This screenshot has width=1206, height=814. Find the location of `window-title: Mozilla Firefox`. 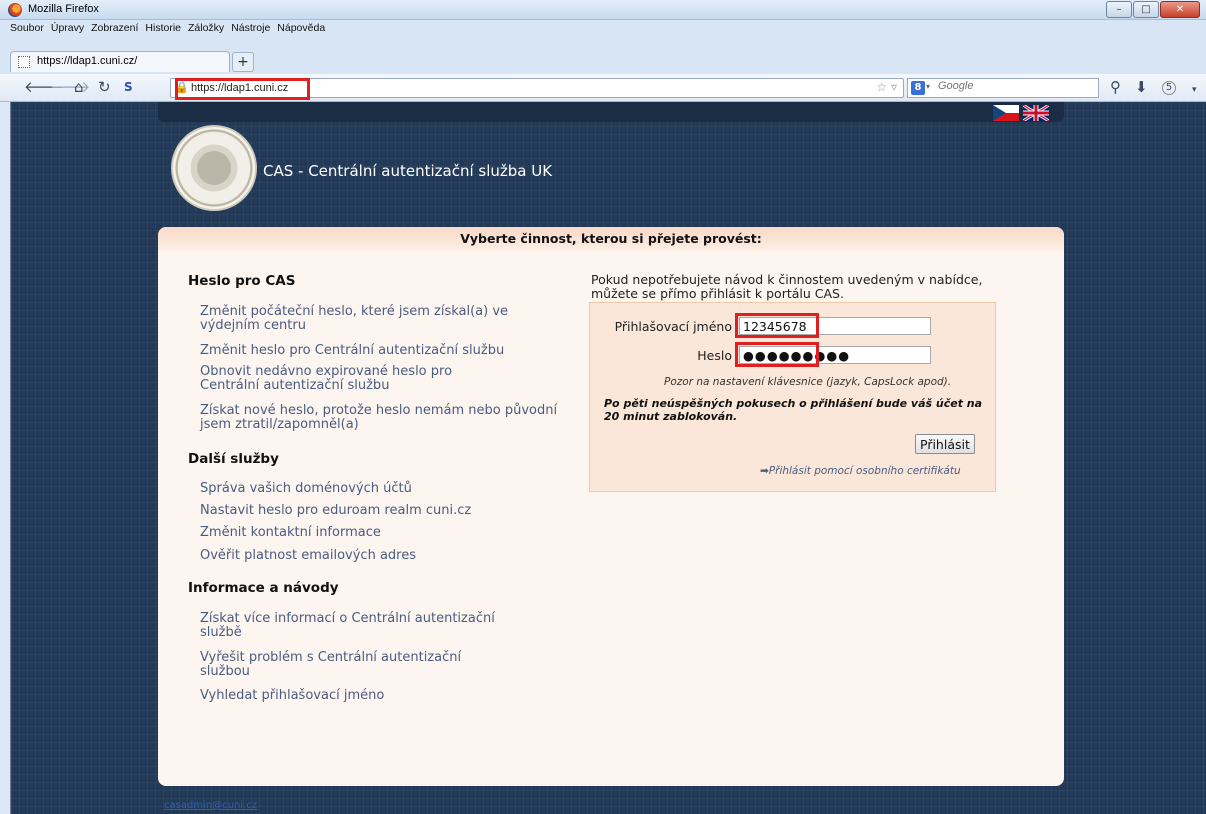

window-title: Mozilla Firefox is located at coordinates (63, 9).